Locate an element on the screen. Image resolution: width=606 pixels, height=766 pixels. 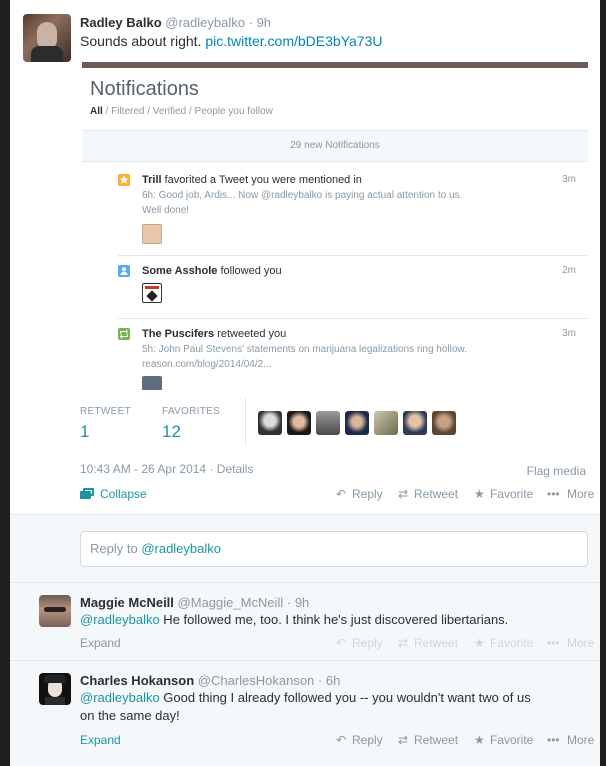
divider is located at coordinates (353, 255).